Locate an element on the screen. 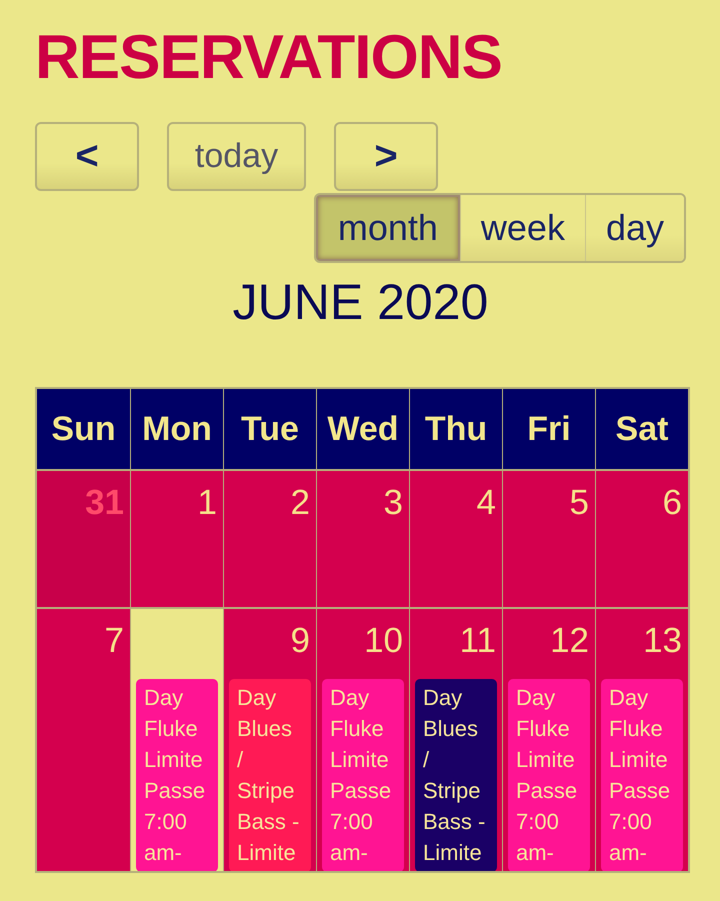  day-cell: 6 is located at coordinates (641, 539).